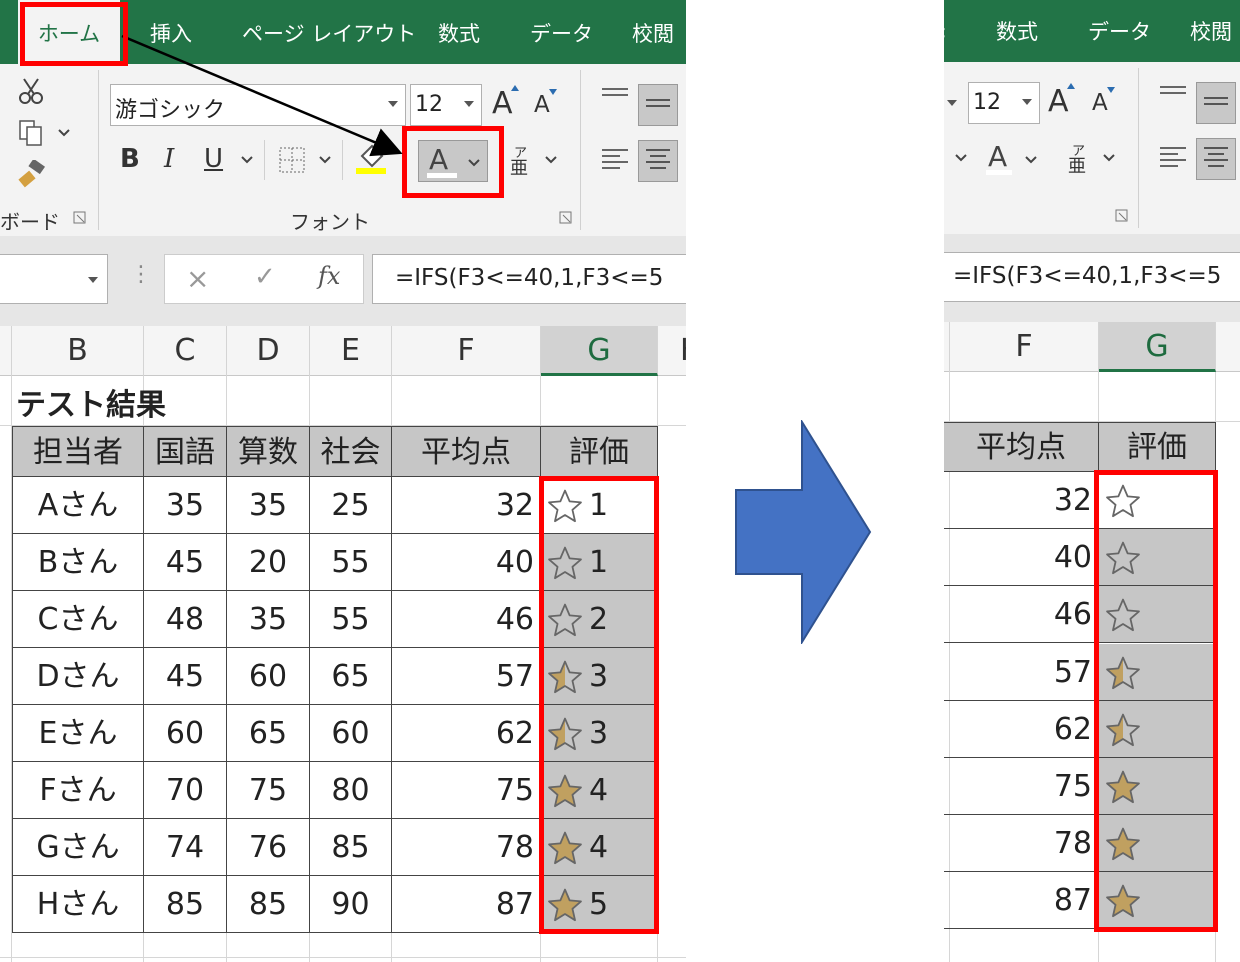 This screenshot has height=962, width=1240. What do you see at coordinates (351, 790) in the screenshot?
I see `table-cell: 80` at bounding box center [351, 790].